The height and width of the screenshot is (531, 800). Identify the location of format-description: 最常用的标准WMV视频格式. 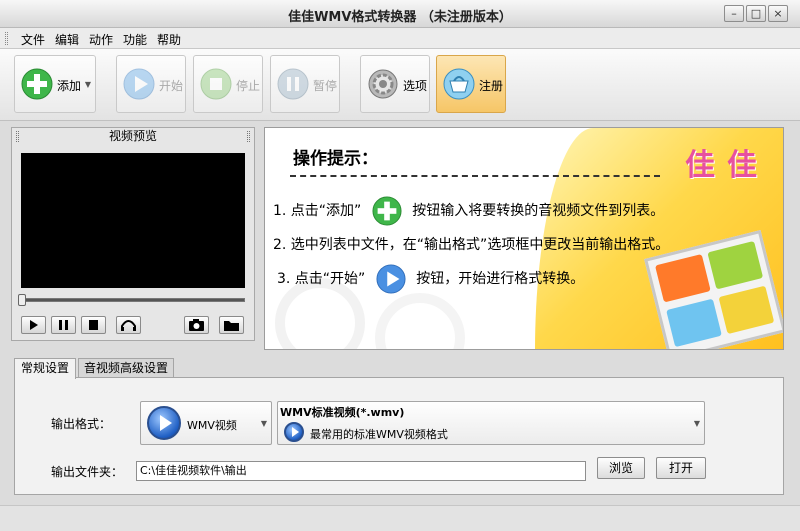
(379, 434).